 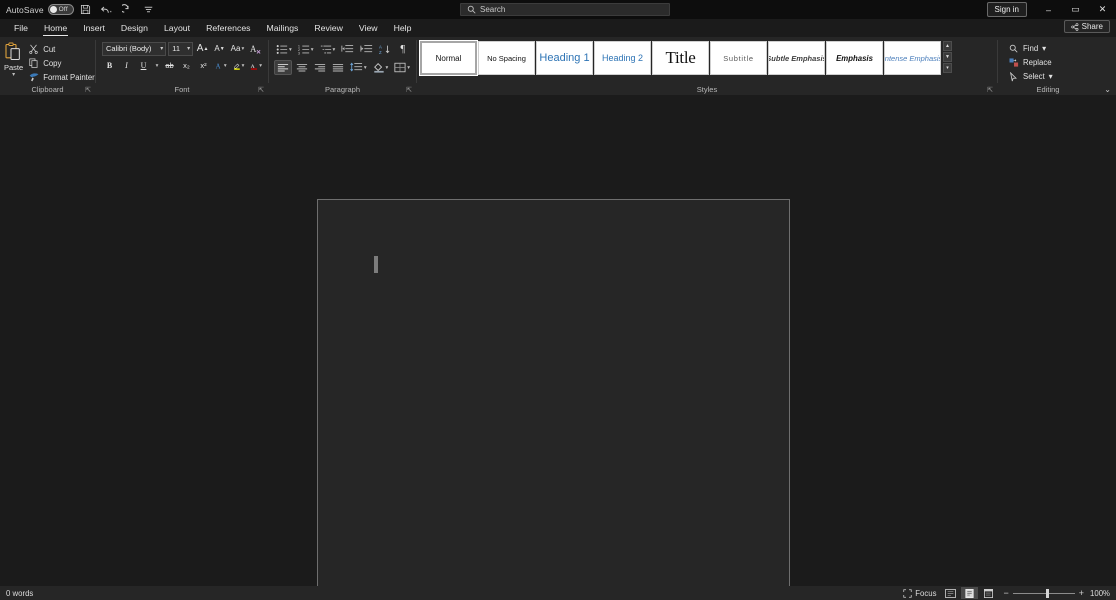 I want to click on zoom-level-label: 100%, so click(x=1099, y=593).